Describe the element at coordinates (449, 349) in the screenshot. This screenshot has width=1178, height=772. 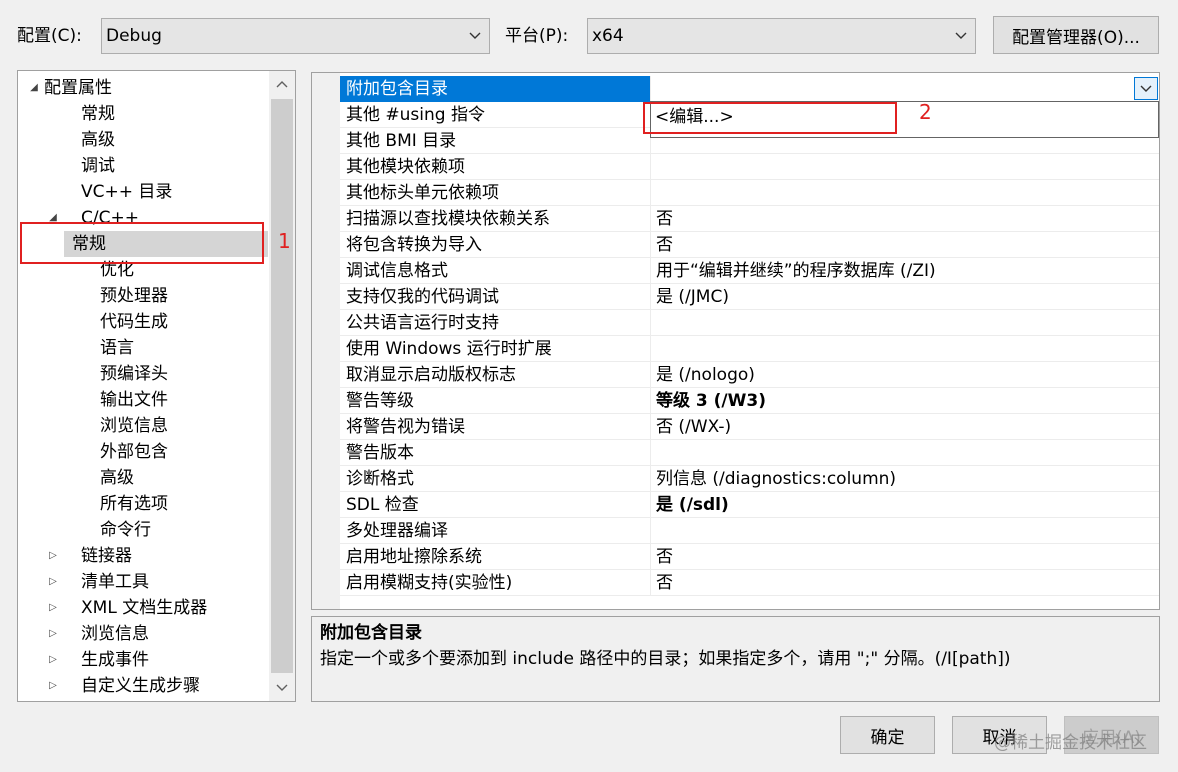
I see `property-name: 使用 Windows 运行时扩展` at that location.